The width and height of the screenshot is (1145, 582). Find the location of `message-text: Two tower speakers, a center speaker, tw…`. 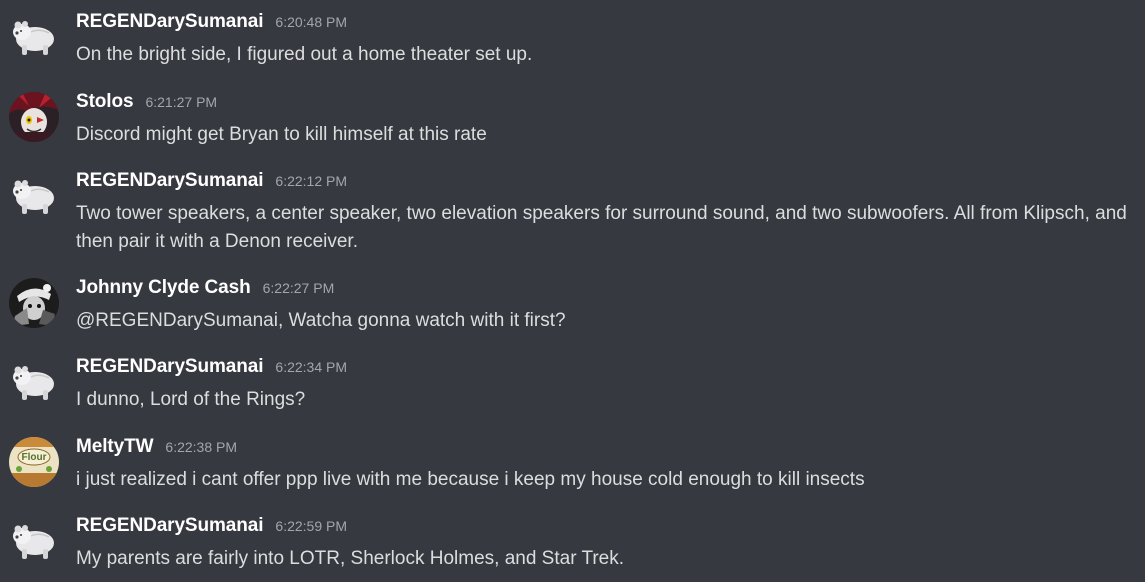

message-text: Two tower speakers, a center speaker, tw… is located at coordinates (601, 227).